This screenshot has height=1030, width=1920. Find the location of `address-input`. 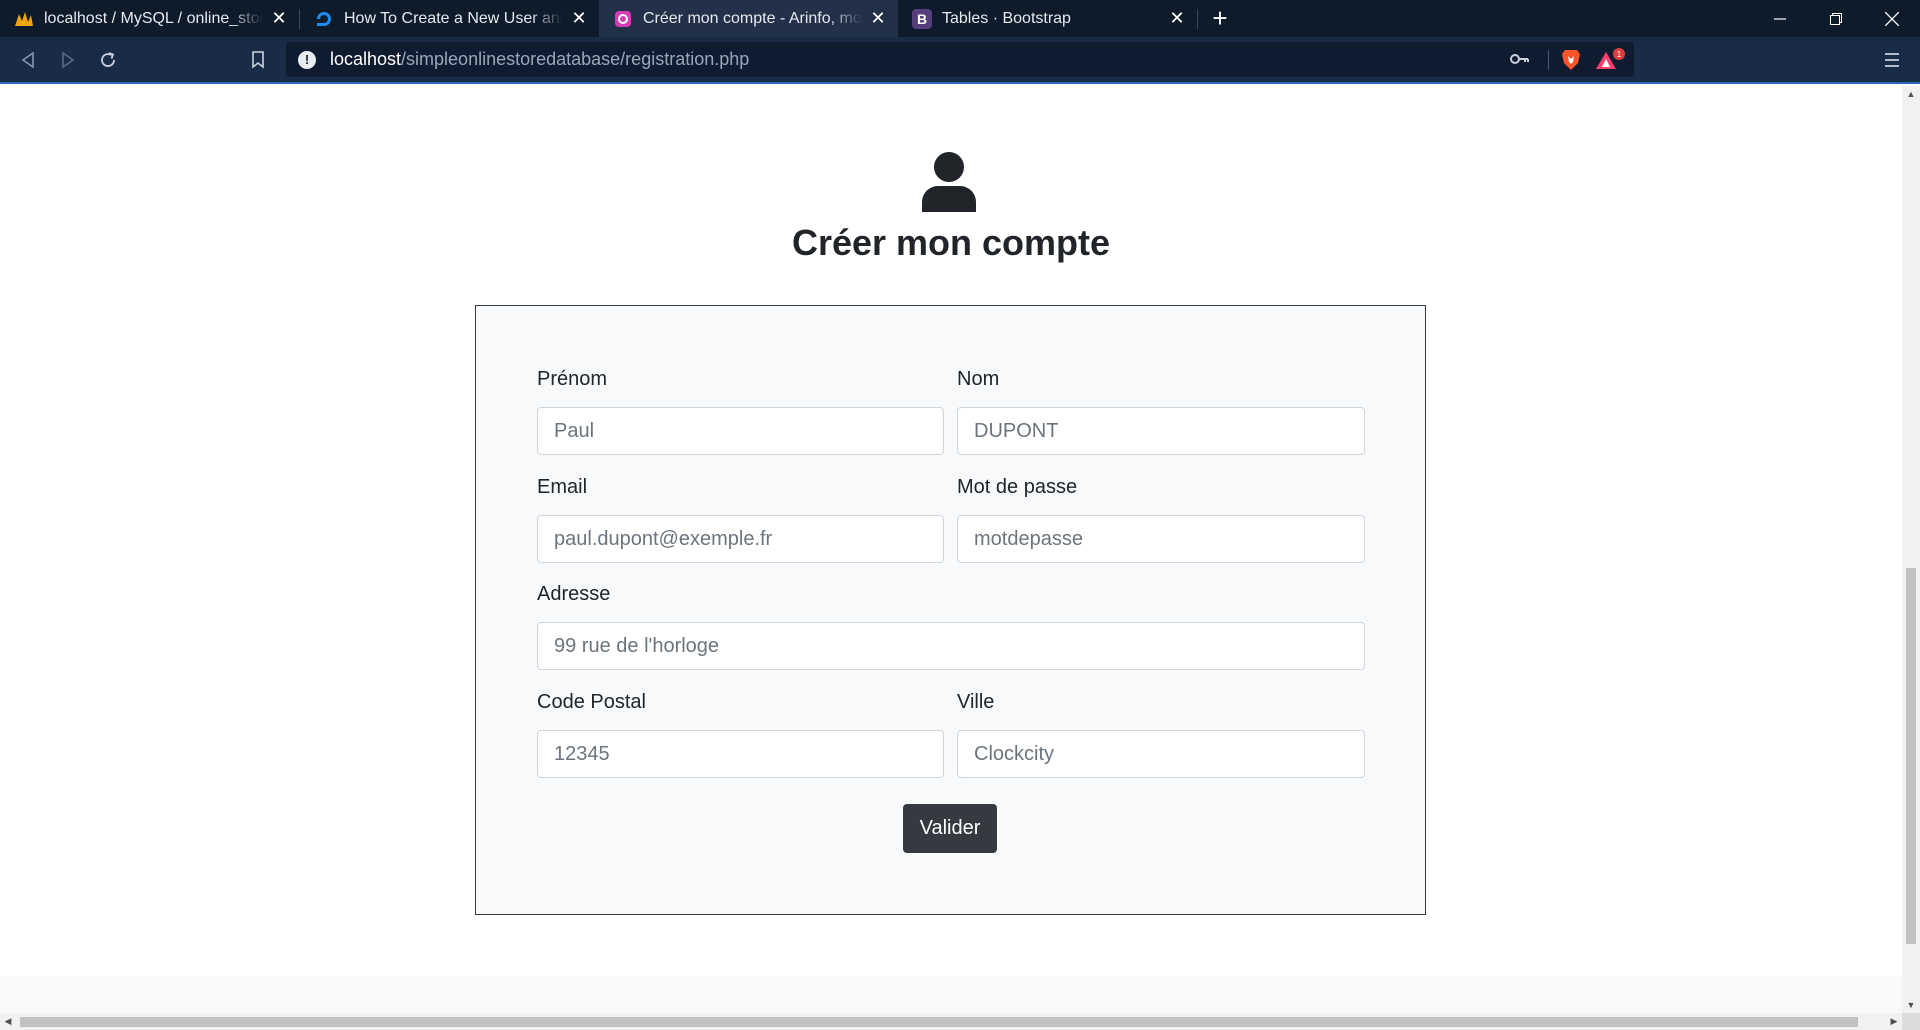

address-input is located at coordinates (951, 646).